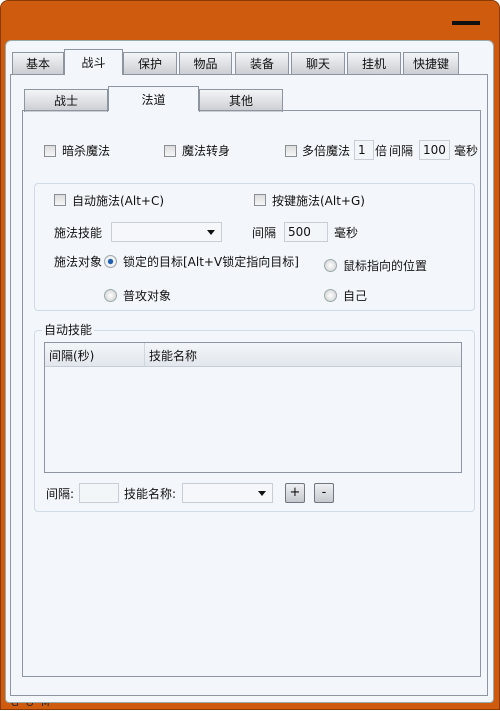 The image size is (500, 711). I want to click on column-interval: 间隔(秒), so click(71, 356).